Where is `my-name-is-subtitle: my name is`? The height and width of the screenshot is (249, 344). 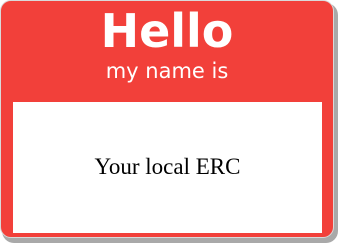
my-name-is-subtitle: my name is is located at coordinates (167, 71).